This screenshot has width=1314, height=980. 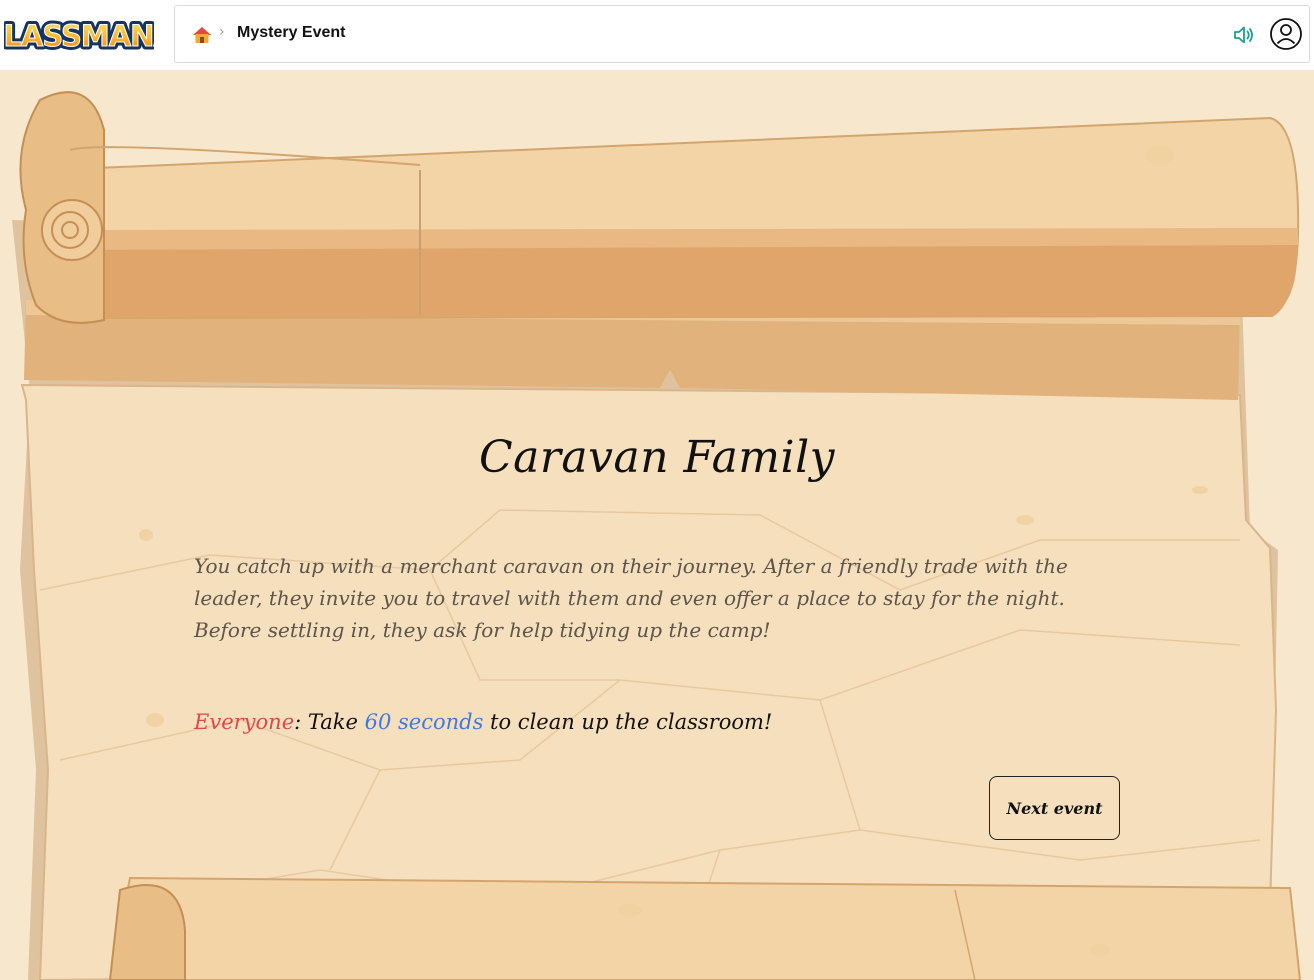 I want to click on svg-text: CLASSMANA, so click(x=79, y=36).